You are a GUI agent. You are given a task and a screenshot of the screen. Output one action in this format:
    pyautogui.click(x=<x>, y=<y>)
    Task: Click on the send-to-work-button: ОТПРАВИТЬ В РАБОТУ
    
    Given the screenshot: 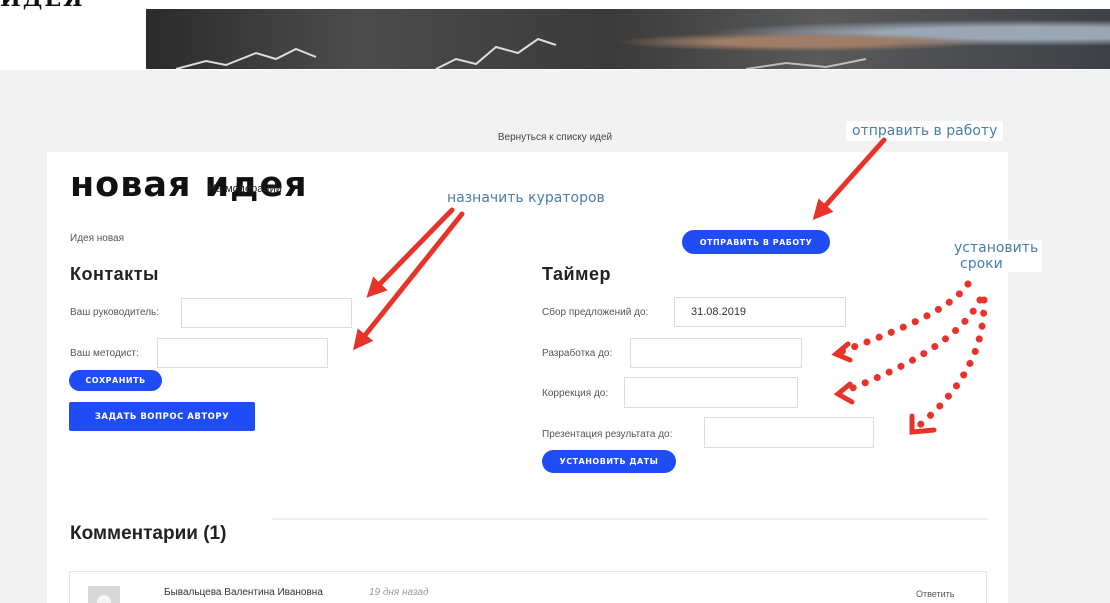 What is the action you would take?
    pyautogui.click(x=756, y=242)
    